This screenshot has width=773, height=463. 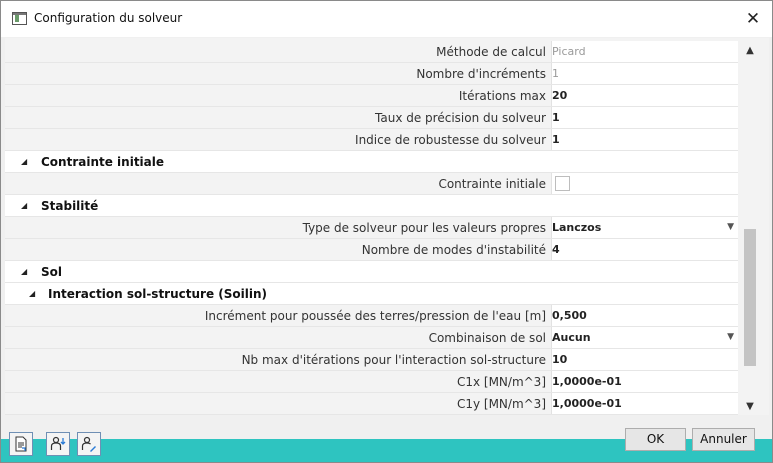 What do you see at coordinates (70, 206) in the screenshot?
I see `group-title: Stabilité` at bounding box center [70, 206].